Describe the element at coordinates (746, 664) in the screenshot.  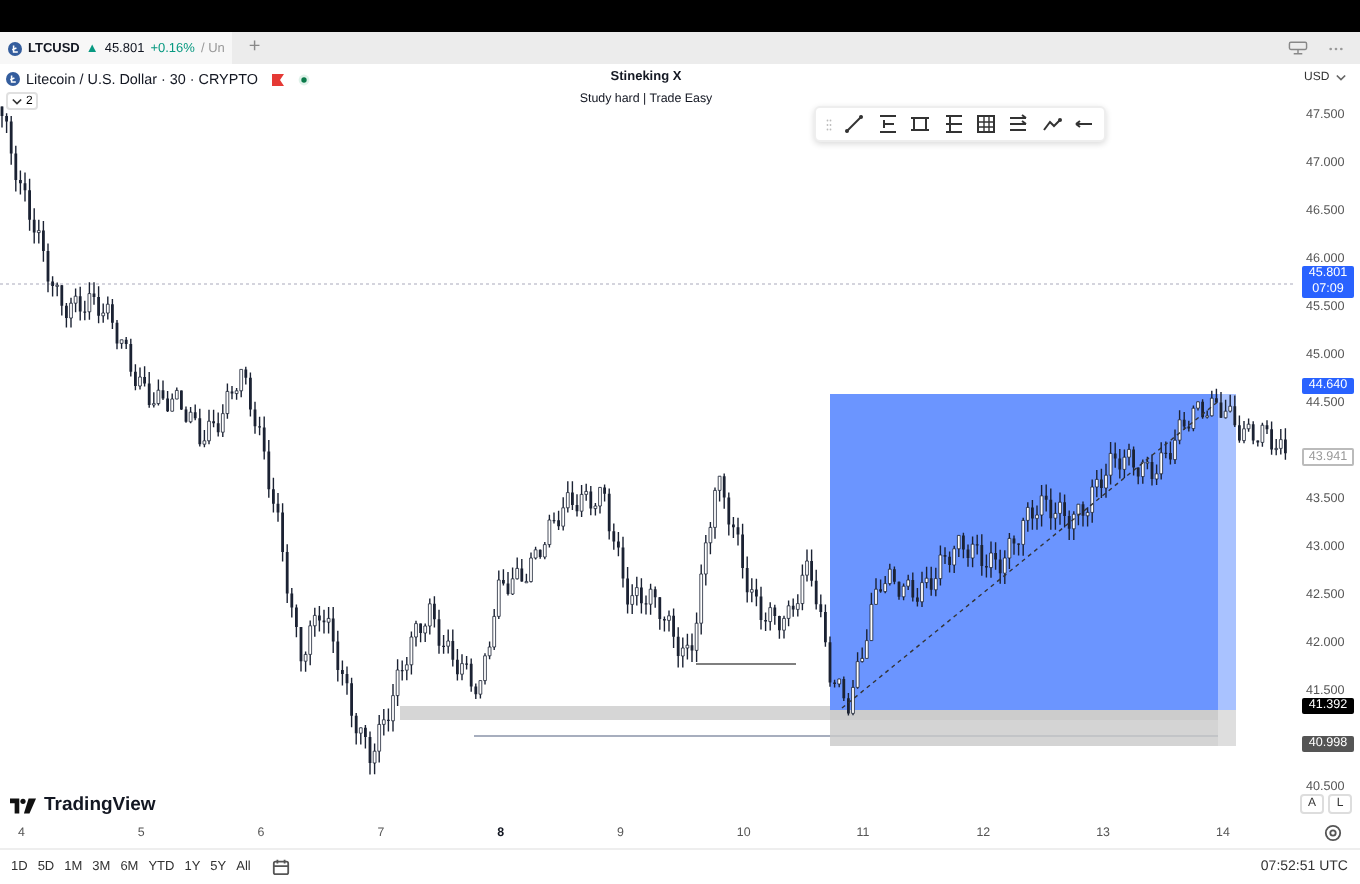
I see `range-line` at that location.